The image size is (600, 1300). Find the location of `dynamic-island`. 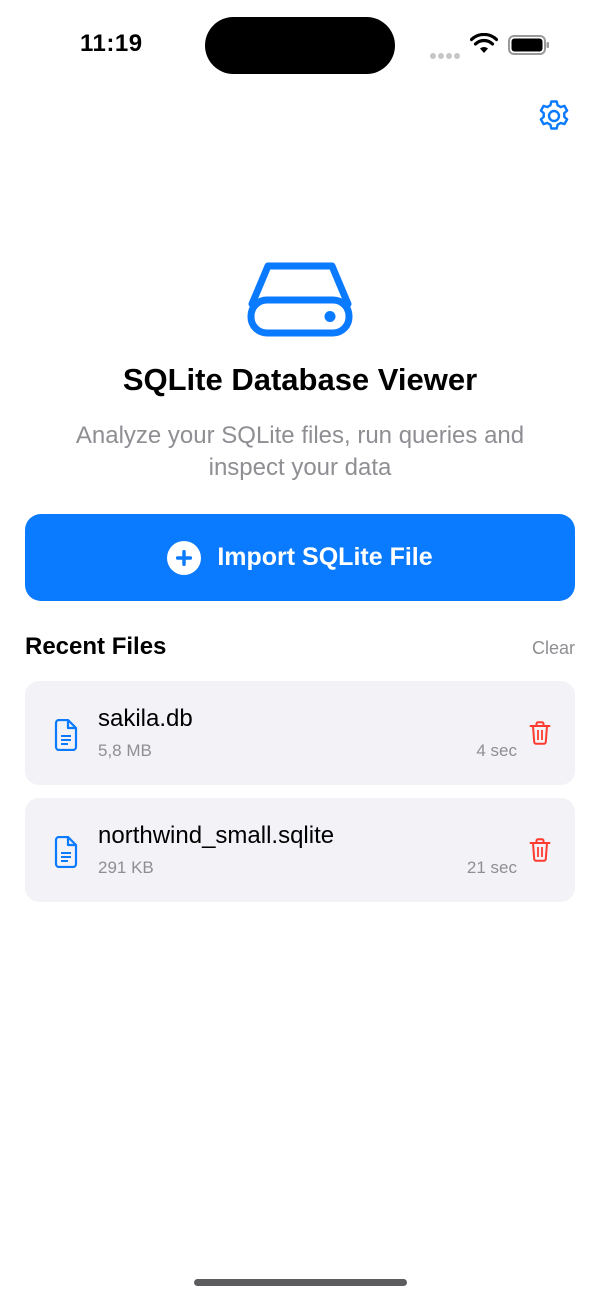

dynamic-island is located at coordinates (300, 45).